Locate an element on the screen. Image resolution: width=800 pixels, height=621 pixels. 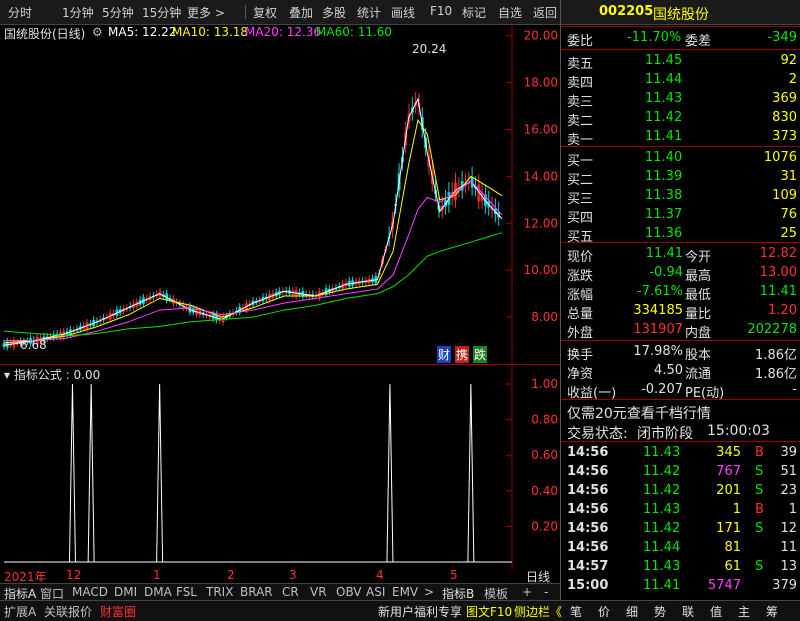
ask-price: 11.45 is located at coordinates (664, 60).